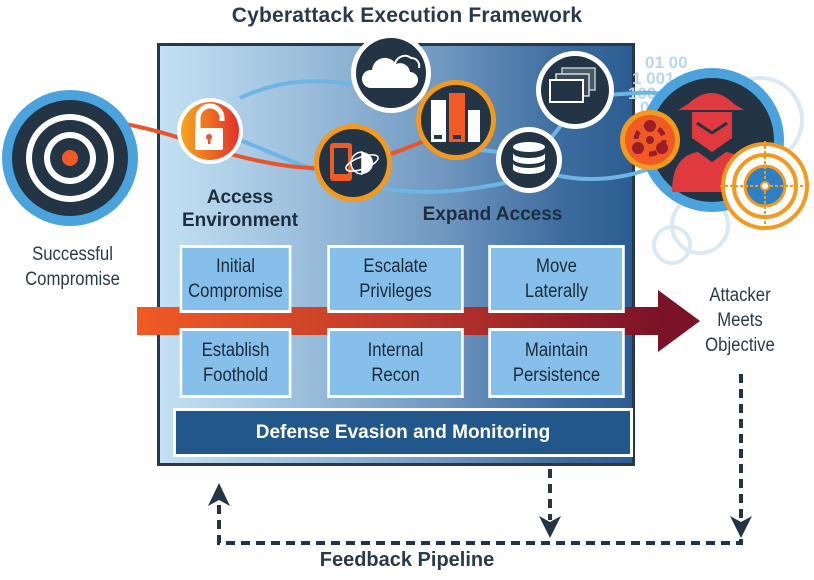 The image size is (814, 580). I want to click on stage-access-environment: Access Environment, so click(240, 209).